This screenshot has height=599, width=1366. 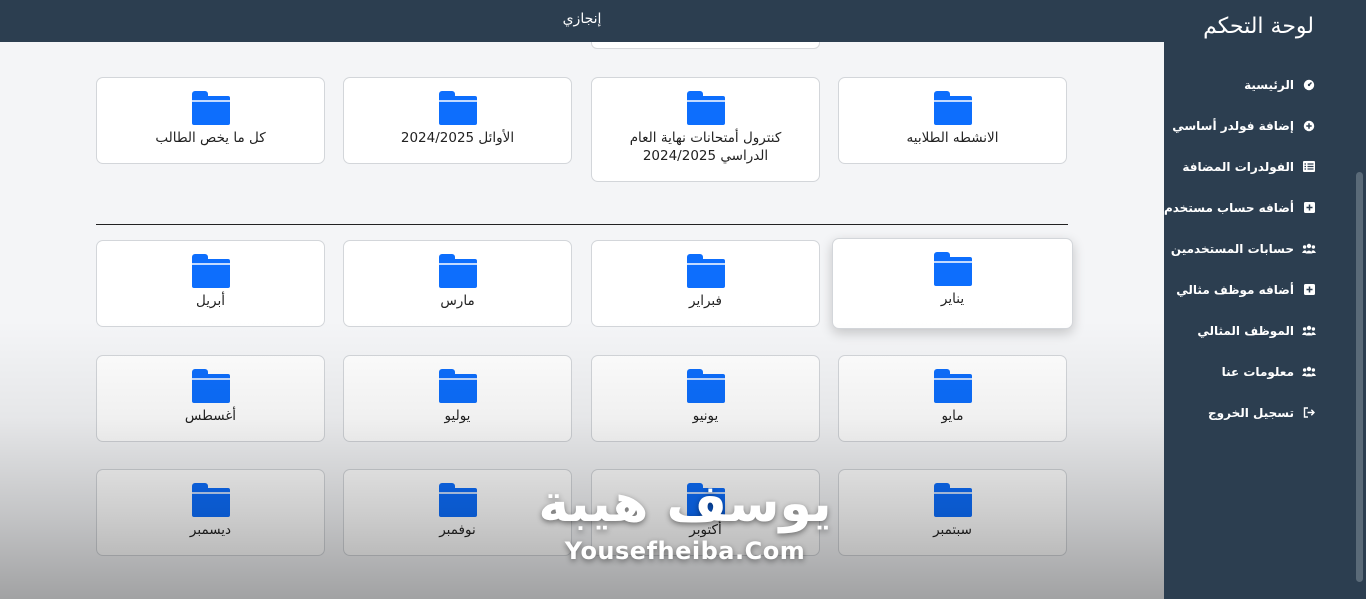 I want to click on sidebar-item-about-us: معلومات عنا, so click(x=1240, y=371).